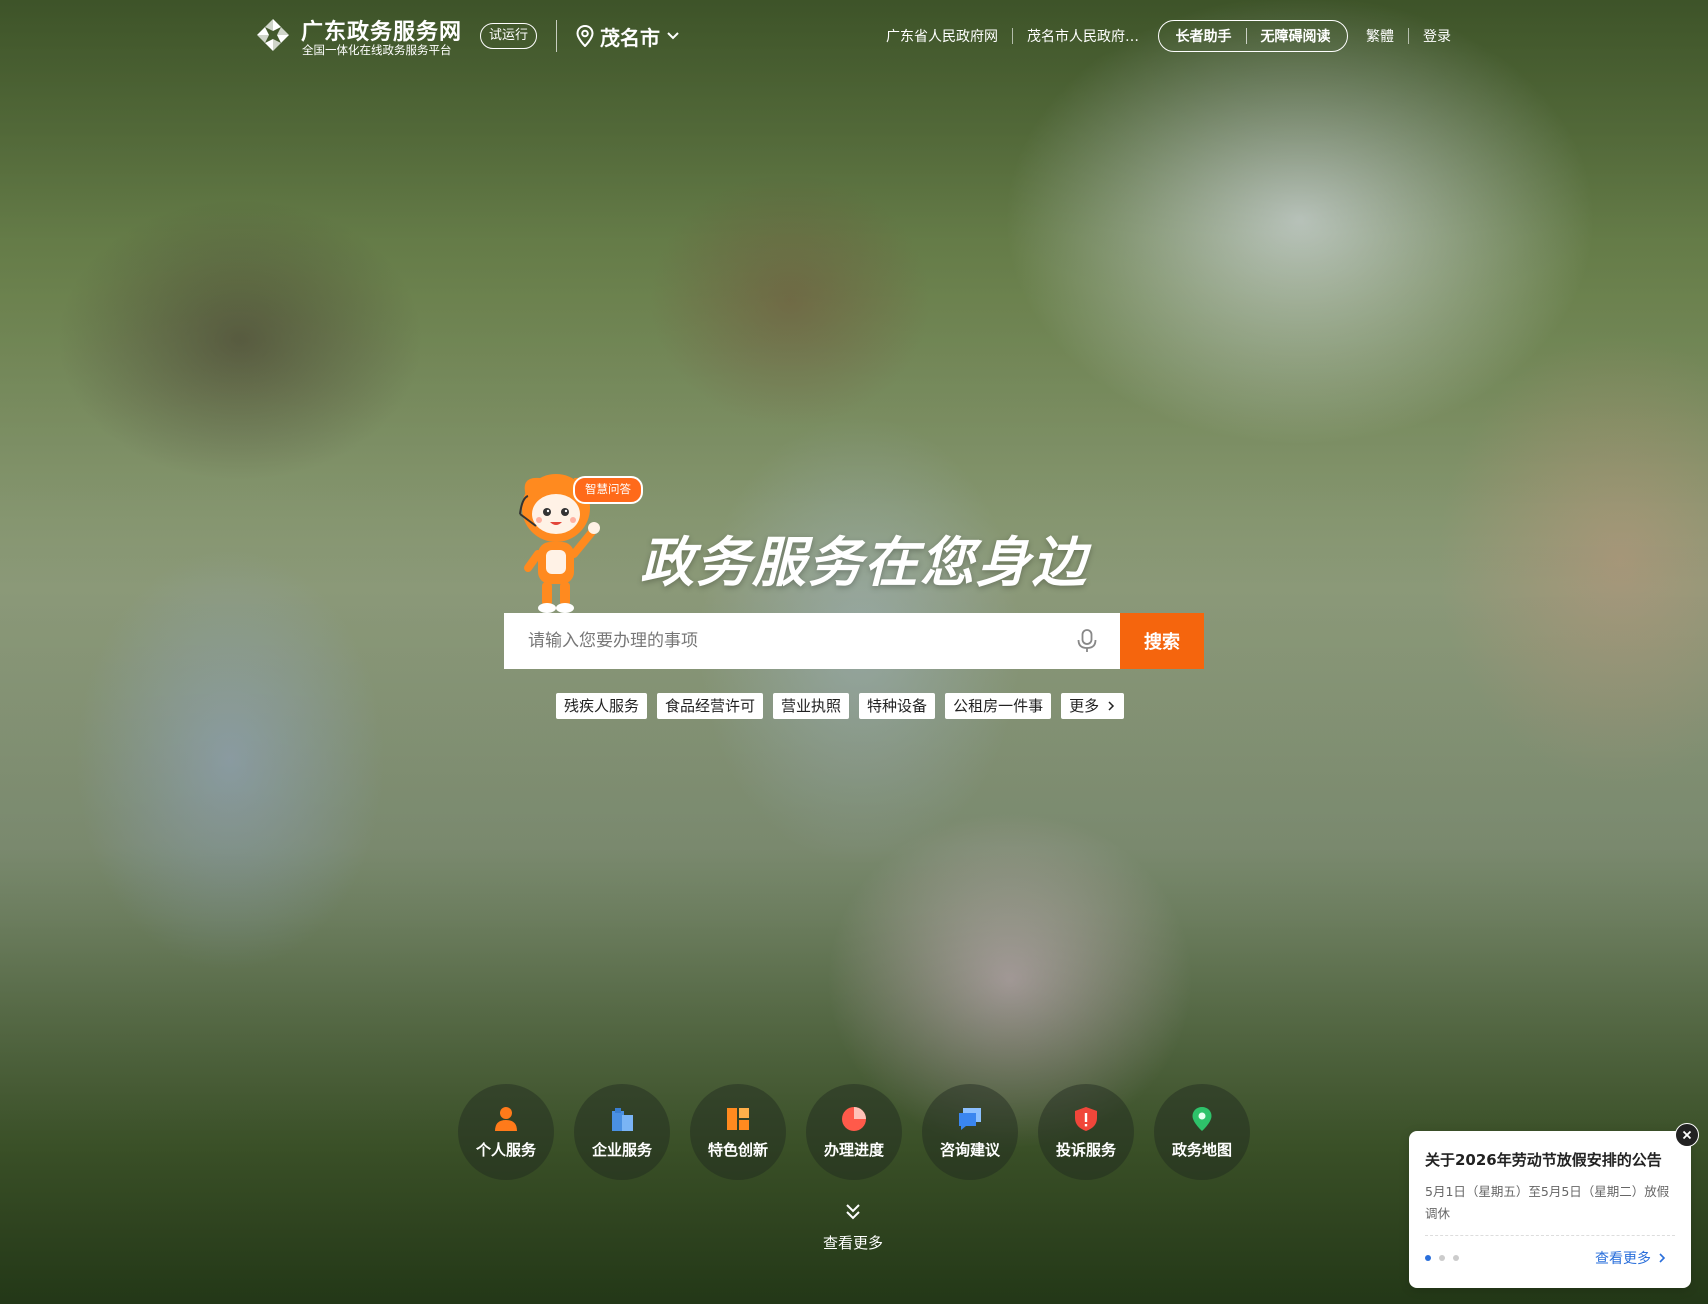  What do you see at coordinates (1204, 36) in the screenshot?
I see `elder-assistant-button: 长者助手` at bounding box center [1204, 36].